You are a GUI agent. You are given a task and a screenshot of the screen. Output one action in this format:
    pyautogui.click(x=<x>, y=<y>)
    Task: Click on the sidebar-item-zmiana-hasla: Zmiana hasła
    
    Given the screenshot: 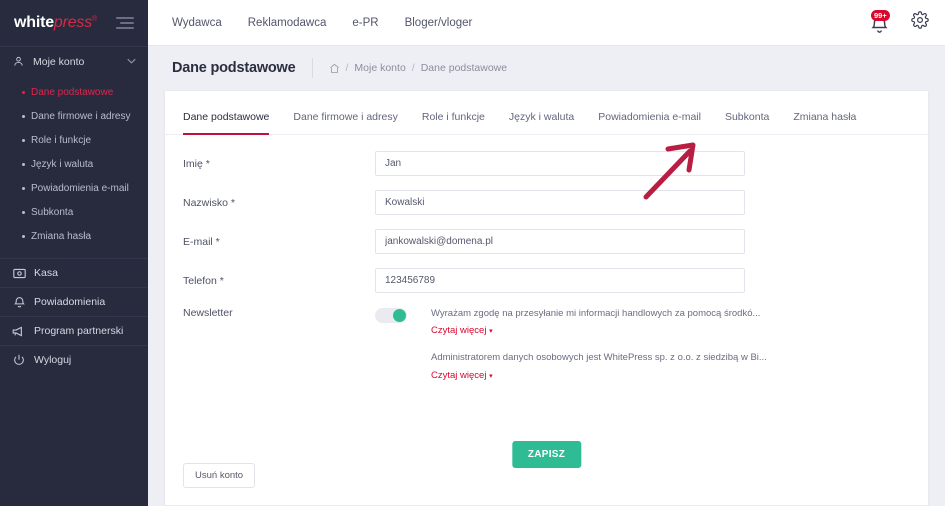 What is the action you would take?
    pyautogui.click(x=74, y=236)
    